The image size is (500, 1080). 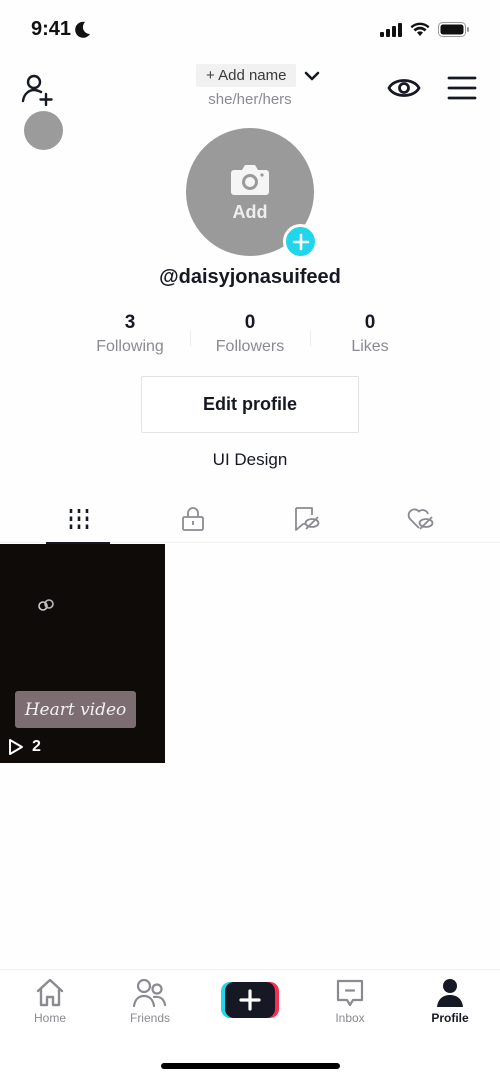 What do you see at coordinates (246, 75) in the screenshot?
I see `add-name-button: + Add name` at bounding box center [246, 75].